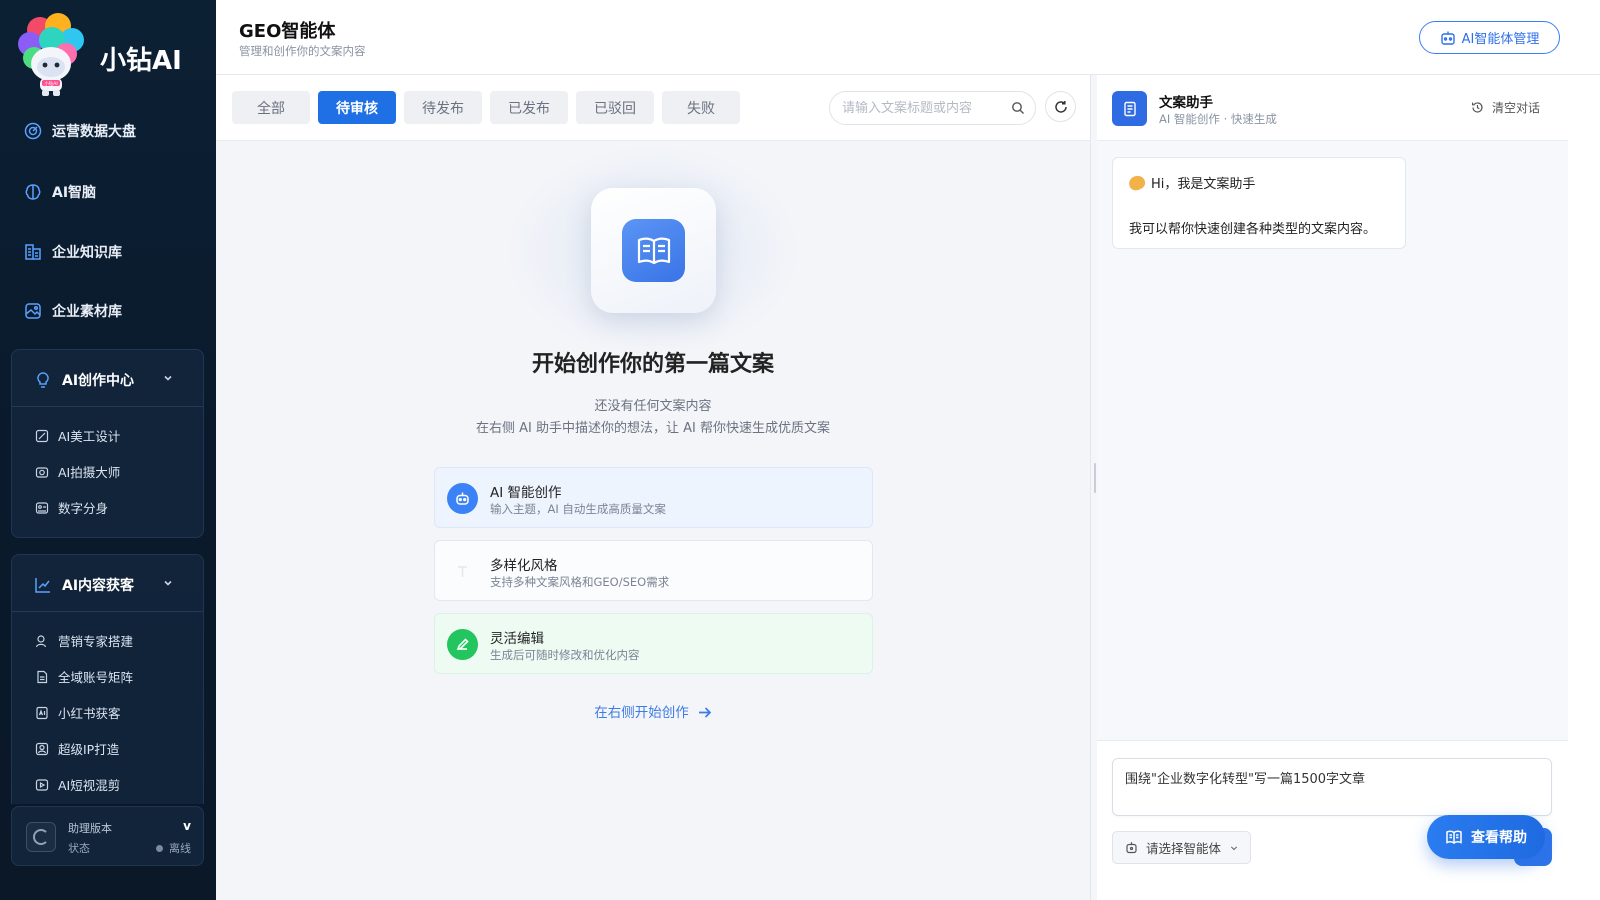 This screenshot has width=1600, height=900. Describe the element at coordinates (83, 508) in the screenshot. I see `sub-item-label: 数字分身` at that location.